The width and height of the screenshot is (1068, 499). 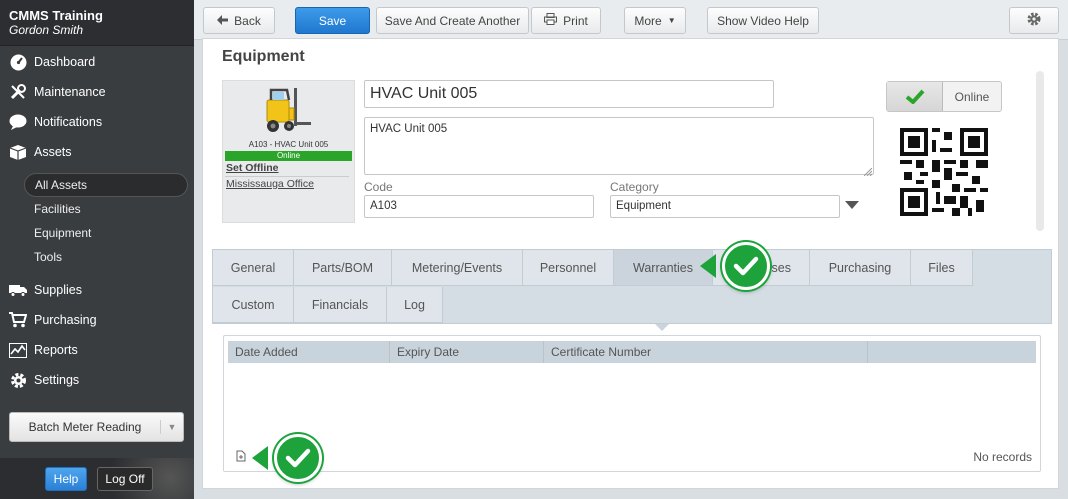 What do you see at coordinates (634, 187) in the screenshot?
I see `category-label: Category` at bounding box center [634, 187].